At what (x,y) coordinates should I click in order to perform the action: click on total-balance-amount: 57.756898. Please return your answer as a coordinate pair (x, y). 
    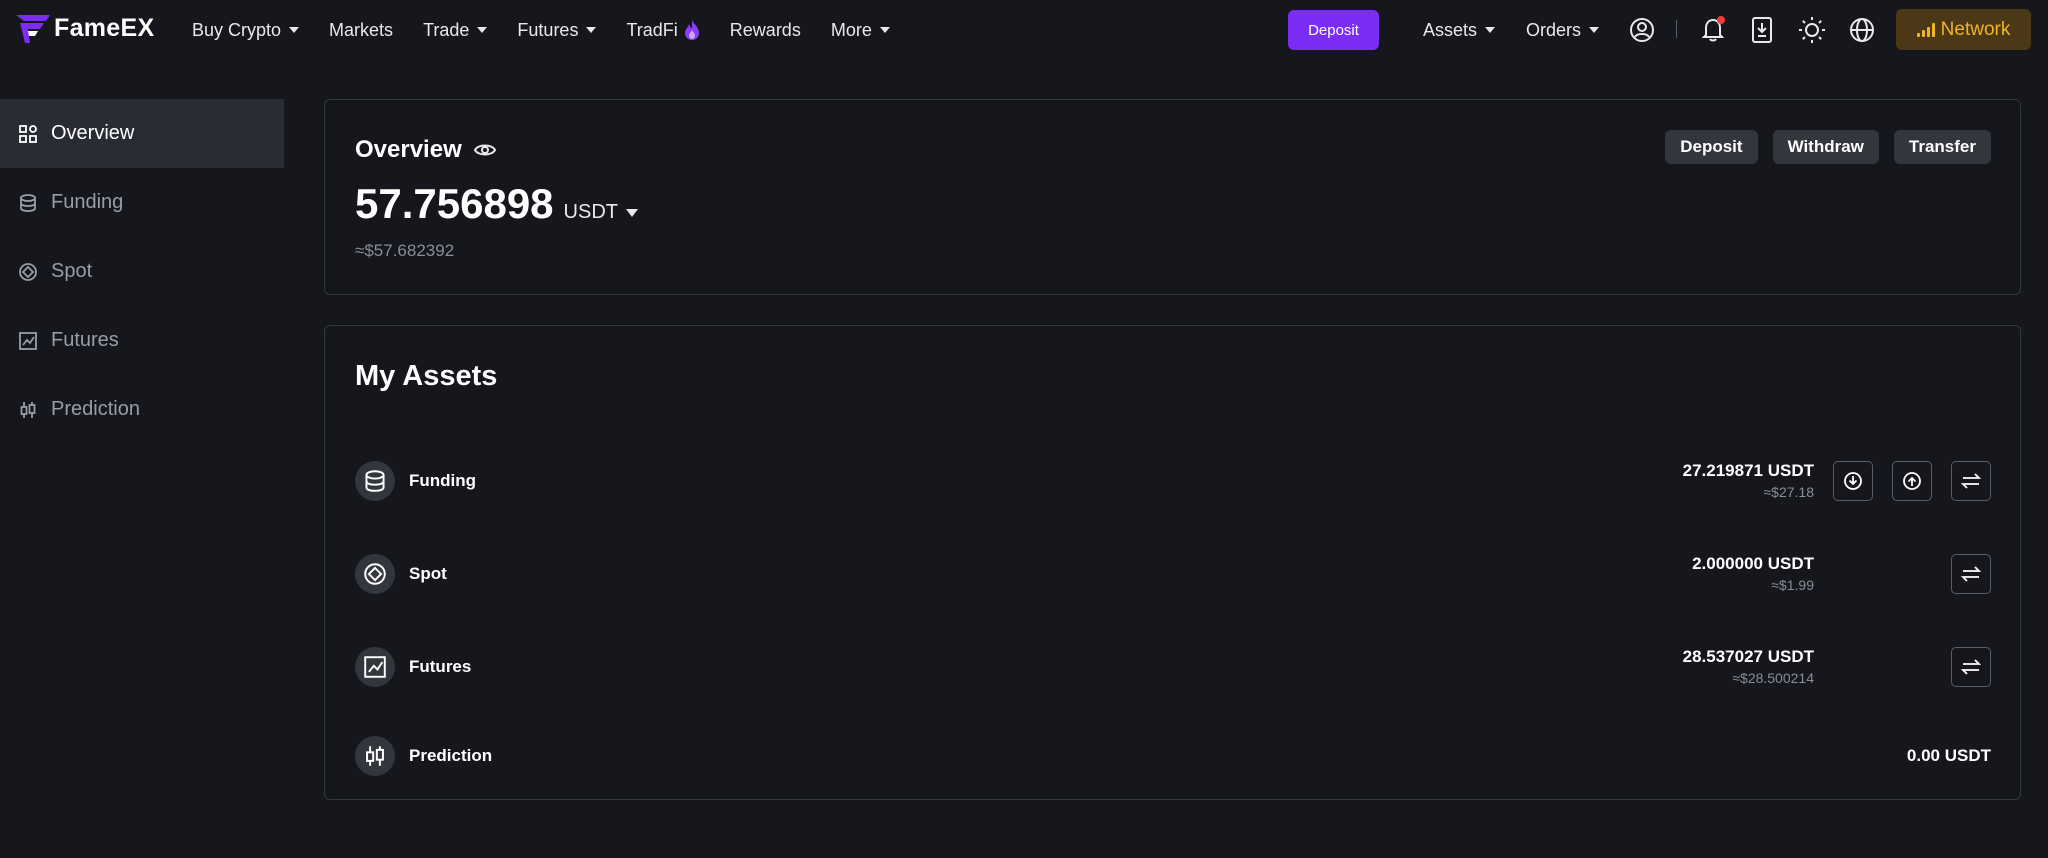
    Looking at the image, I should click on (454, 203).